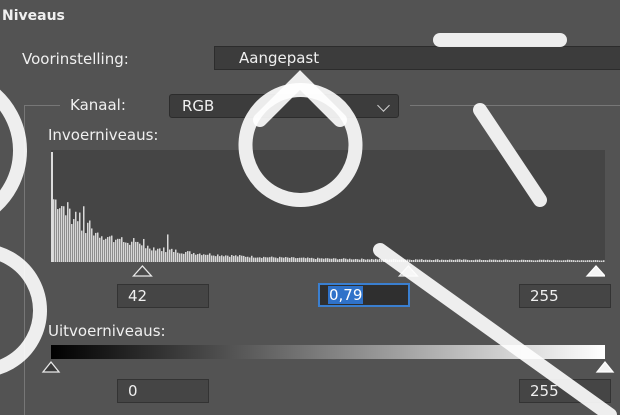  What do you see at coordinates (605, 366) in the screenshot?
I see `output-white-slider-handle` at bounding box center [605, 366].